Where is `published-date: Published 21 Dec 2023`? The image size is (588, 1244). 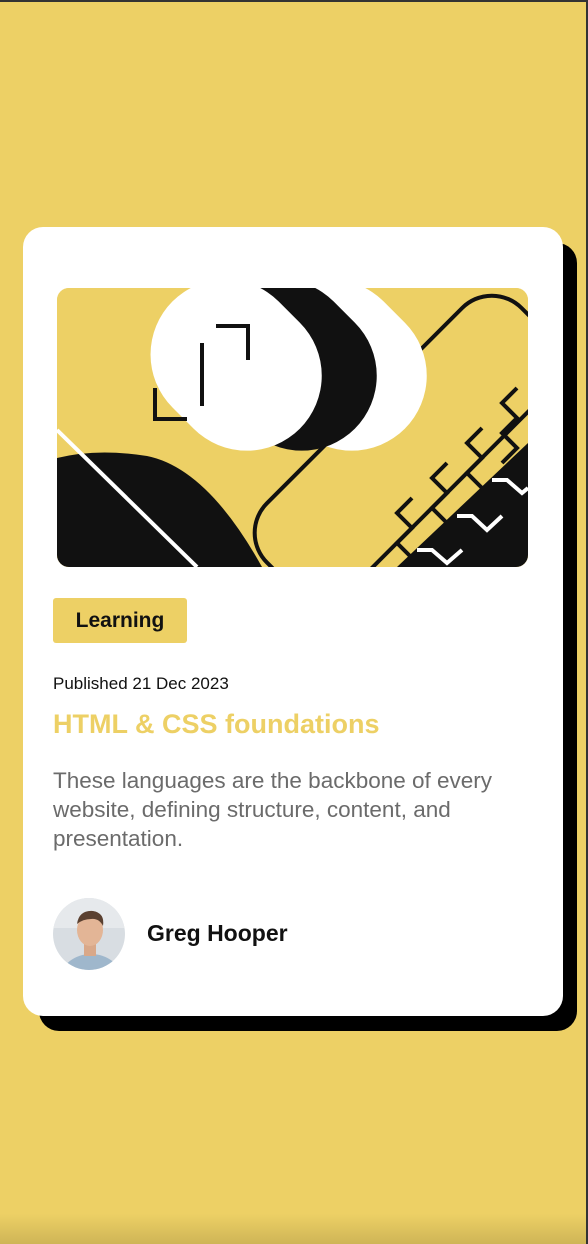
published-date: Published 21 Dec 2023 is located at coordinates (141, 683).